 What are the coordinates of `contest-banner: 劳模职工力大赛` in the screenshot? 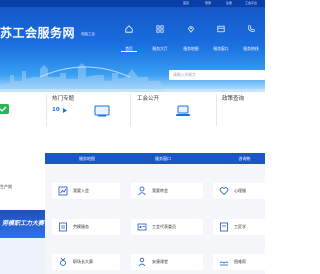 It's located at (22, 224).